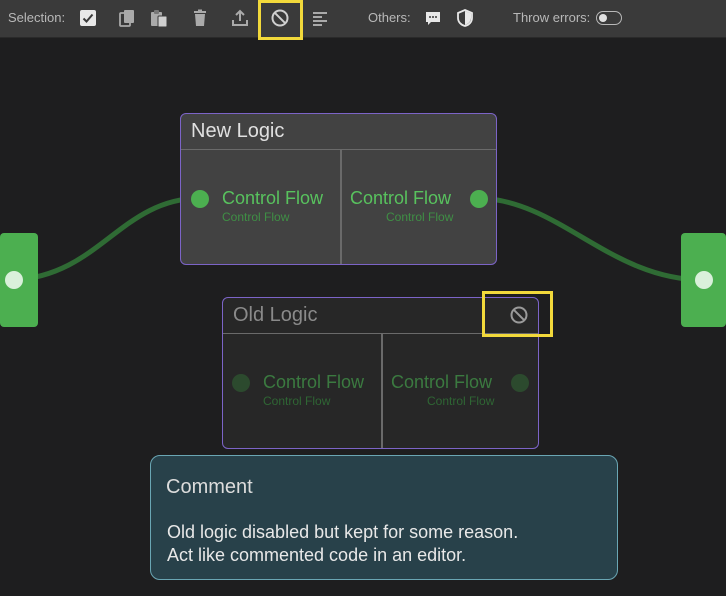 The image size is (726, 596). What do you see at coordinates (338, 132) in the screenshot?
I see `node-title: New Logic` at bounding box center [338, 132].